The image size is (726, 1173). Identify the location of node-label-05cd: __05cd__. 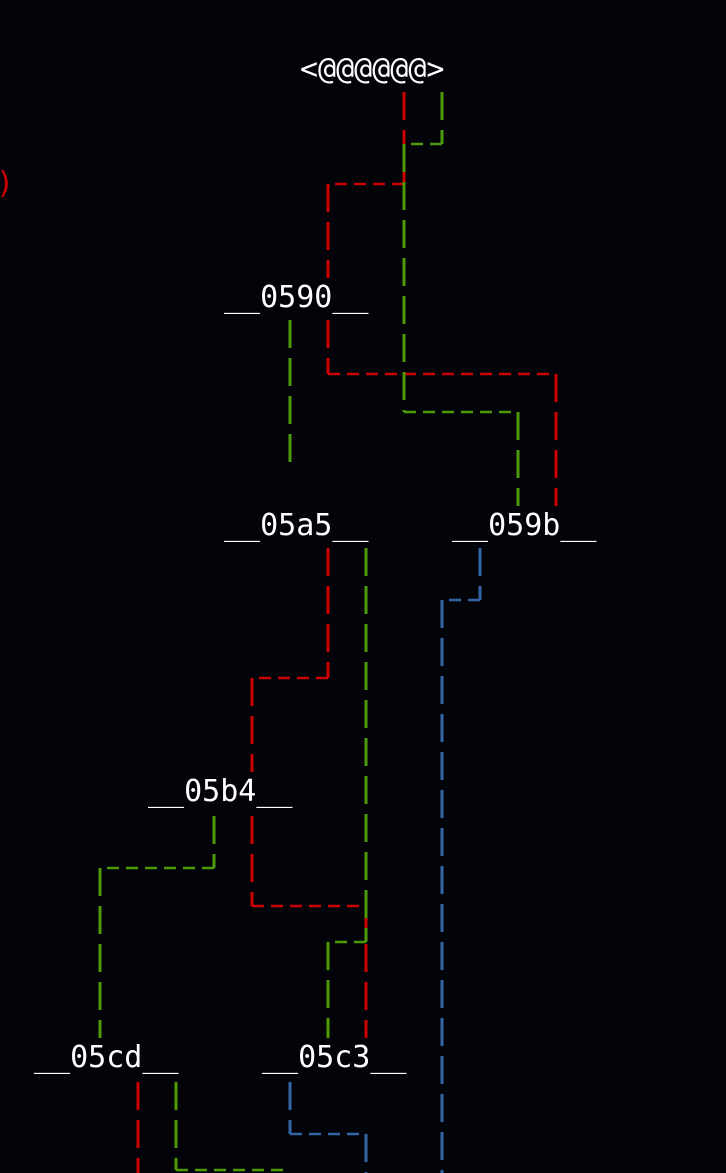
(106, 1057).